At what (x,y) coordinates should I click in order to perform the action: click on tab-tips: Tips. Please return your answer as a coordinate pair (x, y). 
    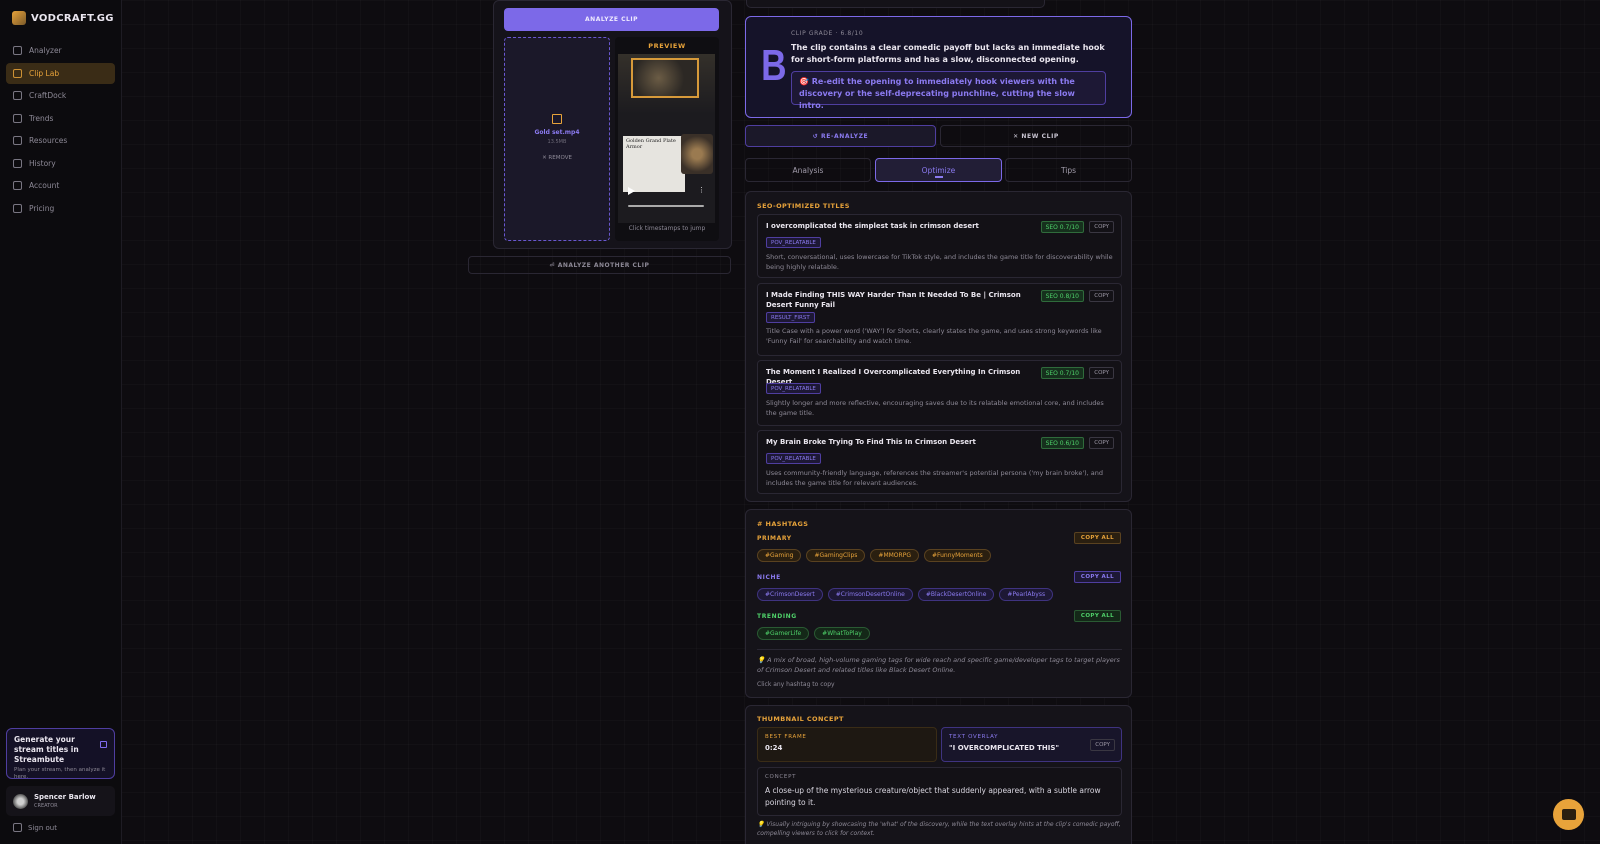
    Looking at the image, I should click on (1068, 170).